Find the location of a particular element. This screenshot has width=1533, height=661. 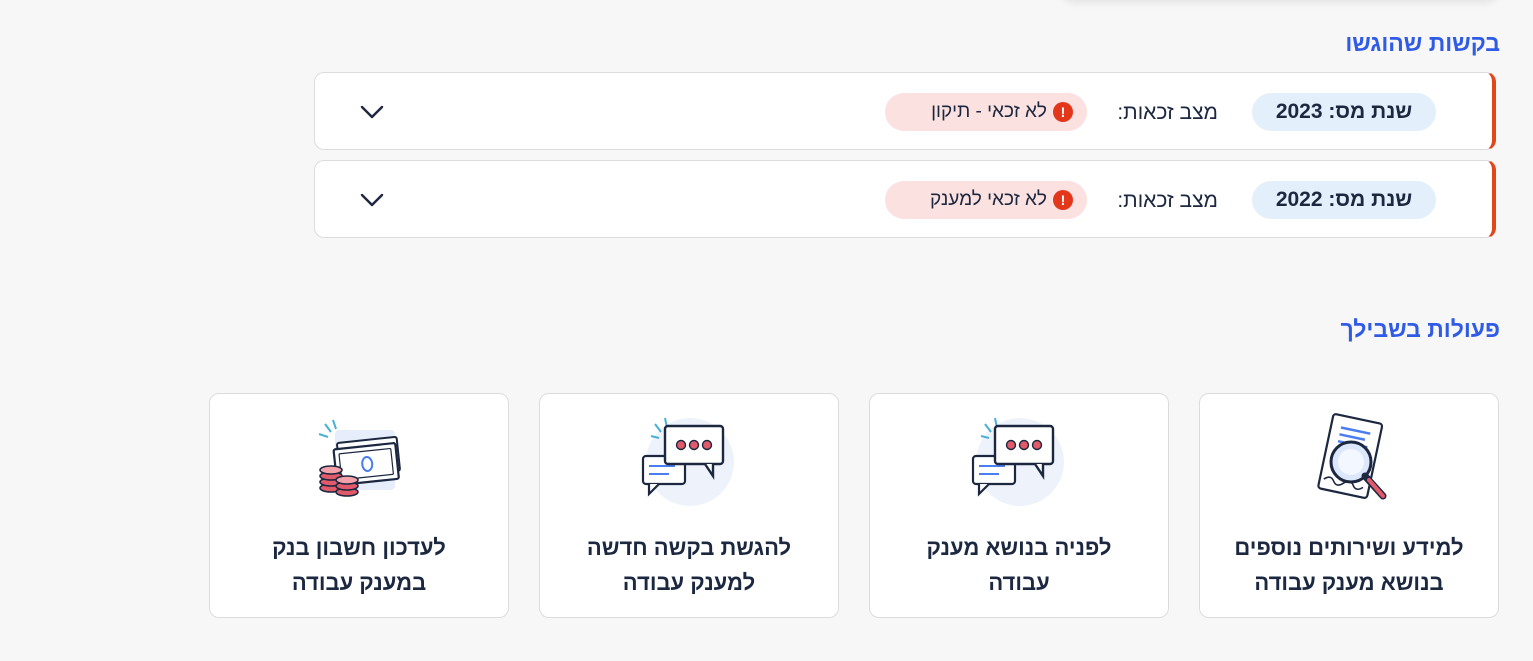

action-card-inquiry: לפניה בנושא מענק עבודה is located at coordinates (1019, 505).